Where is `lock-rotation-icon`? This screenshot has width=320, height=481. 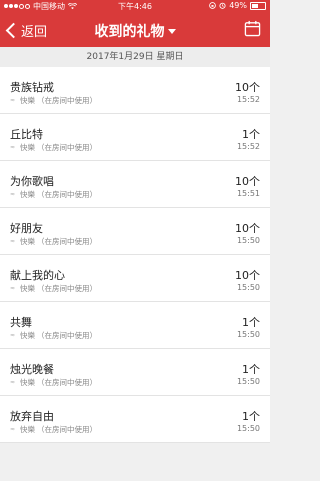
lock-rotation-icon is located at coordinates (213, 5).